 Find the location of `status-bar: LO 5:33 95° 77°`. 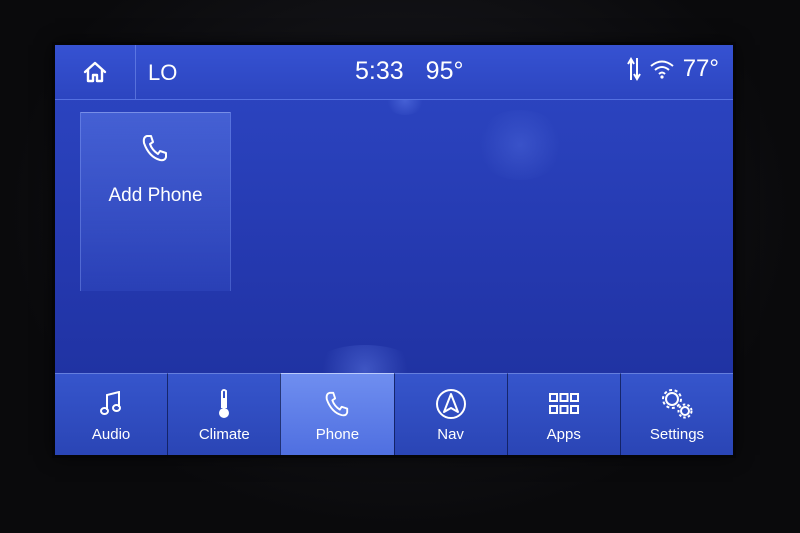

status-bar: LO 5:33 95° 77° is located at coordinates (394, 72).